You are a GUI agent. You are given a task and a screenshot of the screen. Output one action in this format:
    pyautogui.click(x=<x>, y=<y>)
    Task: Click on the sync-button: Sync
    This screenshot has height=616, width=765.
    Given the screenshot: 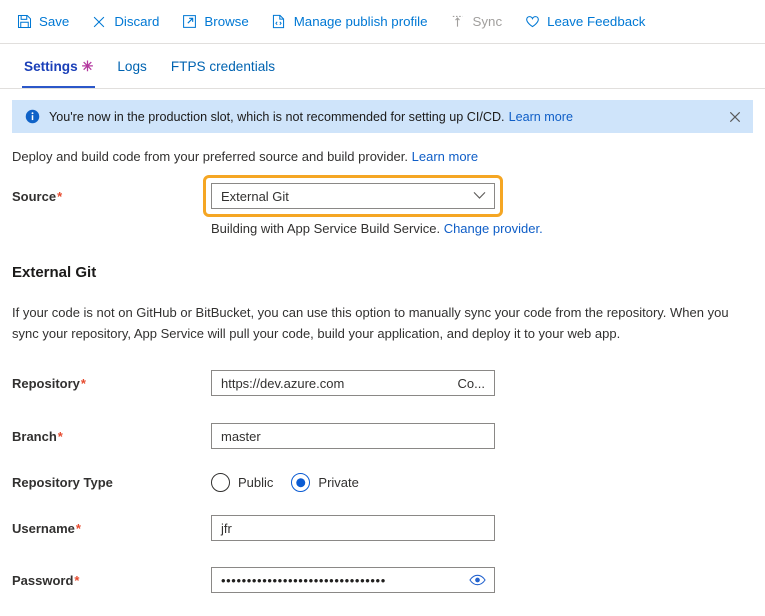 What is the action you would take?
    pyautogui.click(x=481, y=22)
    